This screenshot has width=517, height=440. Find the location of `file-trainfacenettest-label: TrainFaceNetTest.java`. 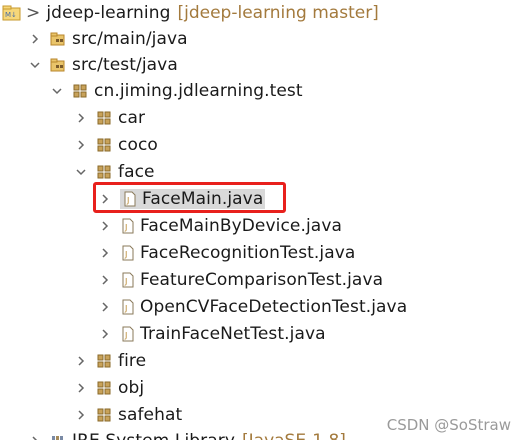

file-trainfacenettest-label: TrainFaceNetTest.java is located at coordinates (233, 334).